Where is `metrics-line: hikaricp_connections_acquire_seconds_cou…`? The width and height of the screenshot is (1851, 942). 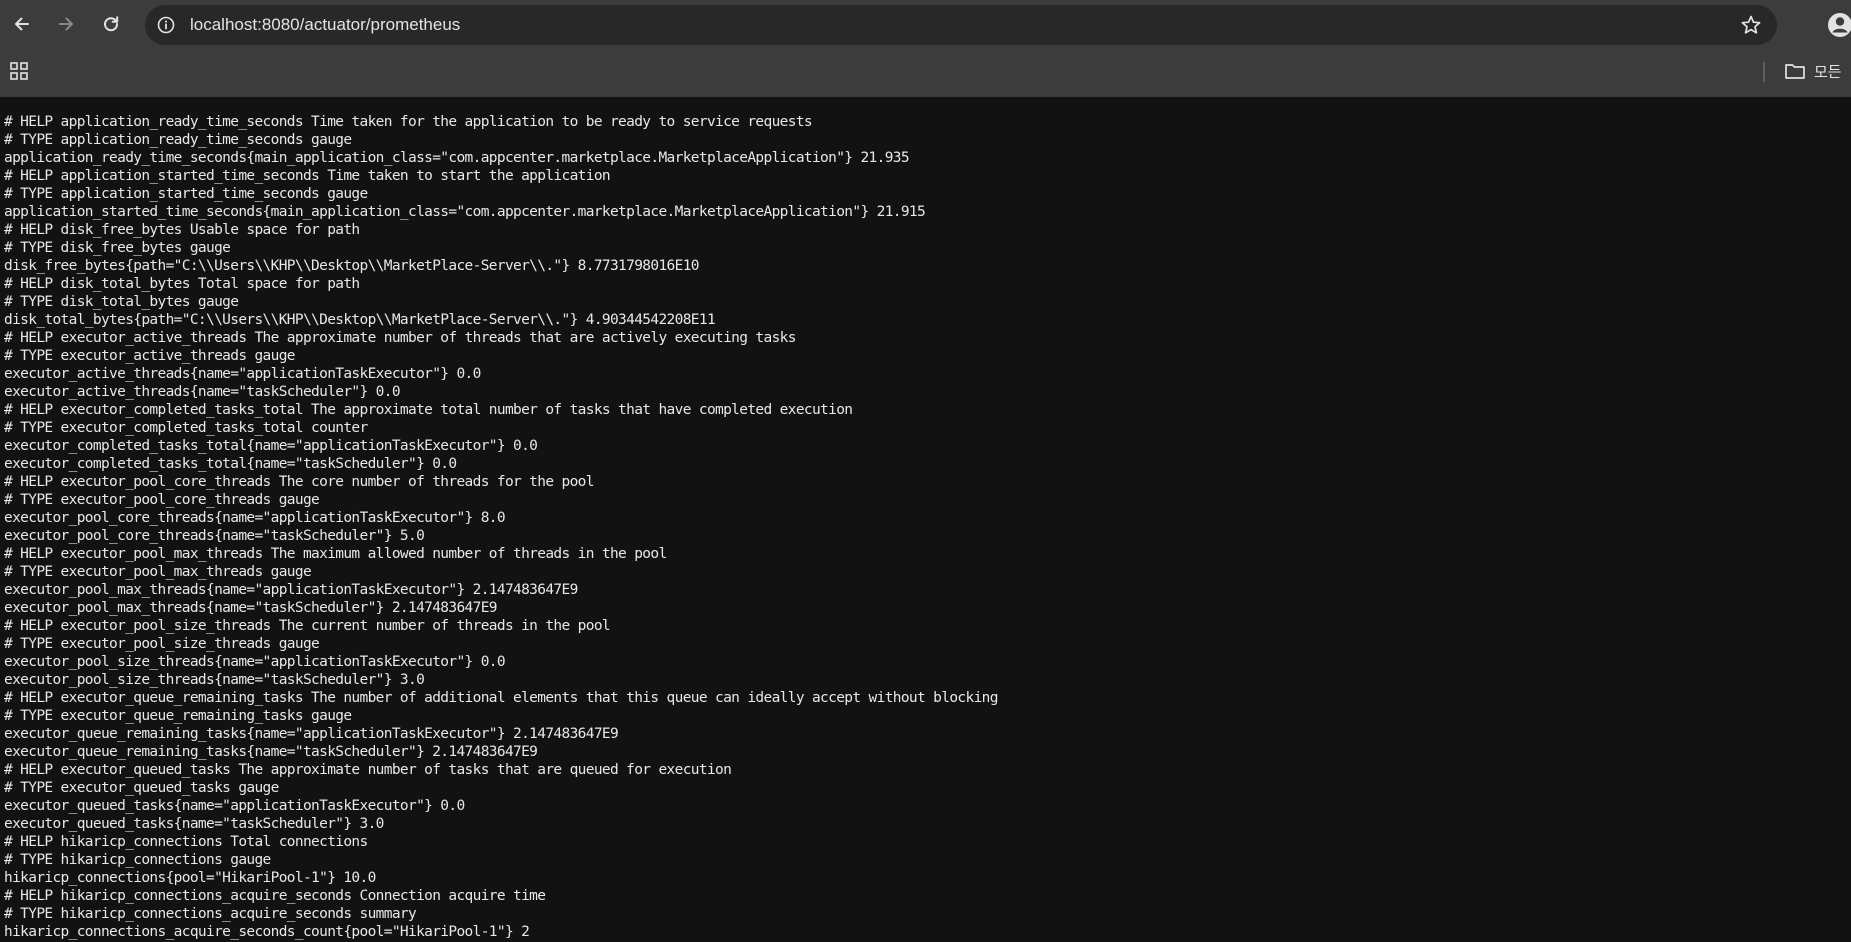
metrics-line: hikaricp_connections_acquire_seconds_cou… is located at coordinates (267, 932).